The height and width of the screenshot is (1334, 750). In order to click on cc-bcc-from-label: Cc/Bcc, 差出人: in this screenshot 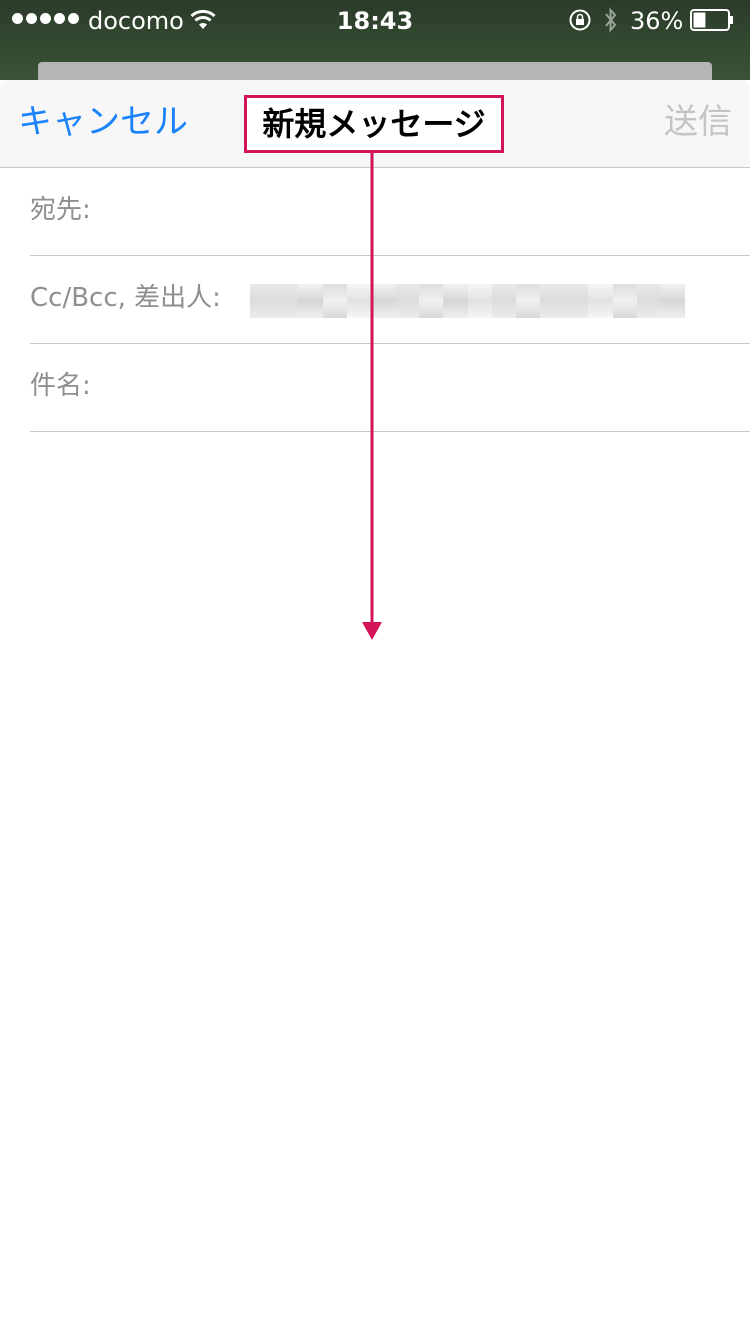, I will do `click(125, 298)`.